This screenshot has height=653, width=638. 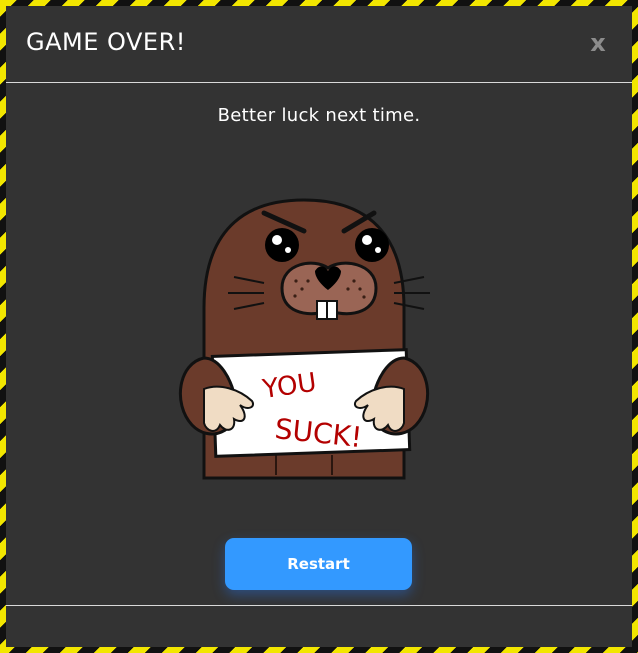 What do you see at coordinates (598, 43) in the screenshot?
I see `close-button: x` at bounding box center [598, 43].